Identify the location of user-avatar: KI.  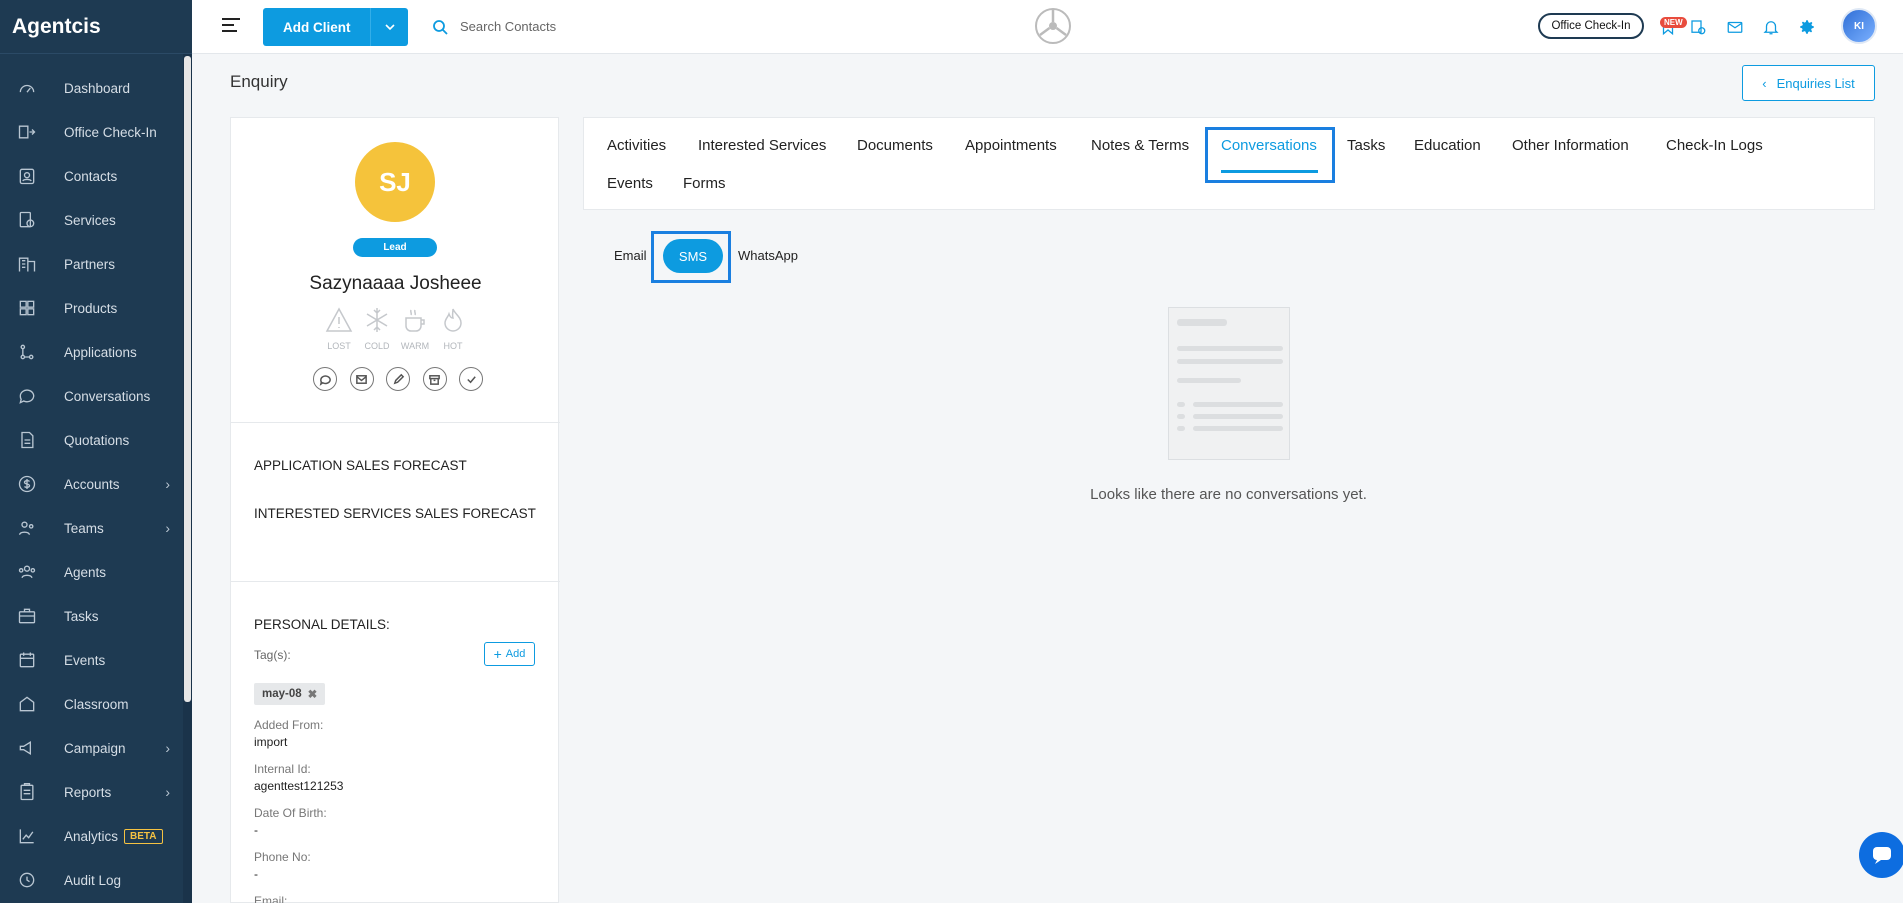
(1859, 26).